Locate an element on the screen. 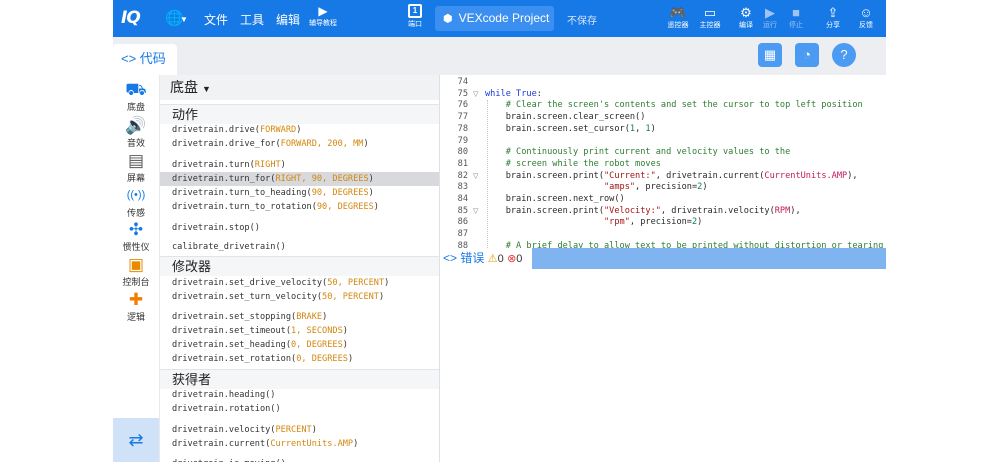  line-number: 85 is located at coordinates (462, 210).